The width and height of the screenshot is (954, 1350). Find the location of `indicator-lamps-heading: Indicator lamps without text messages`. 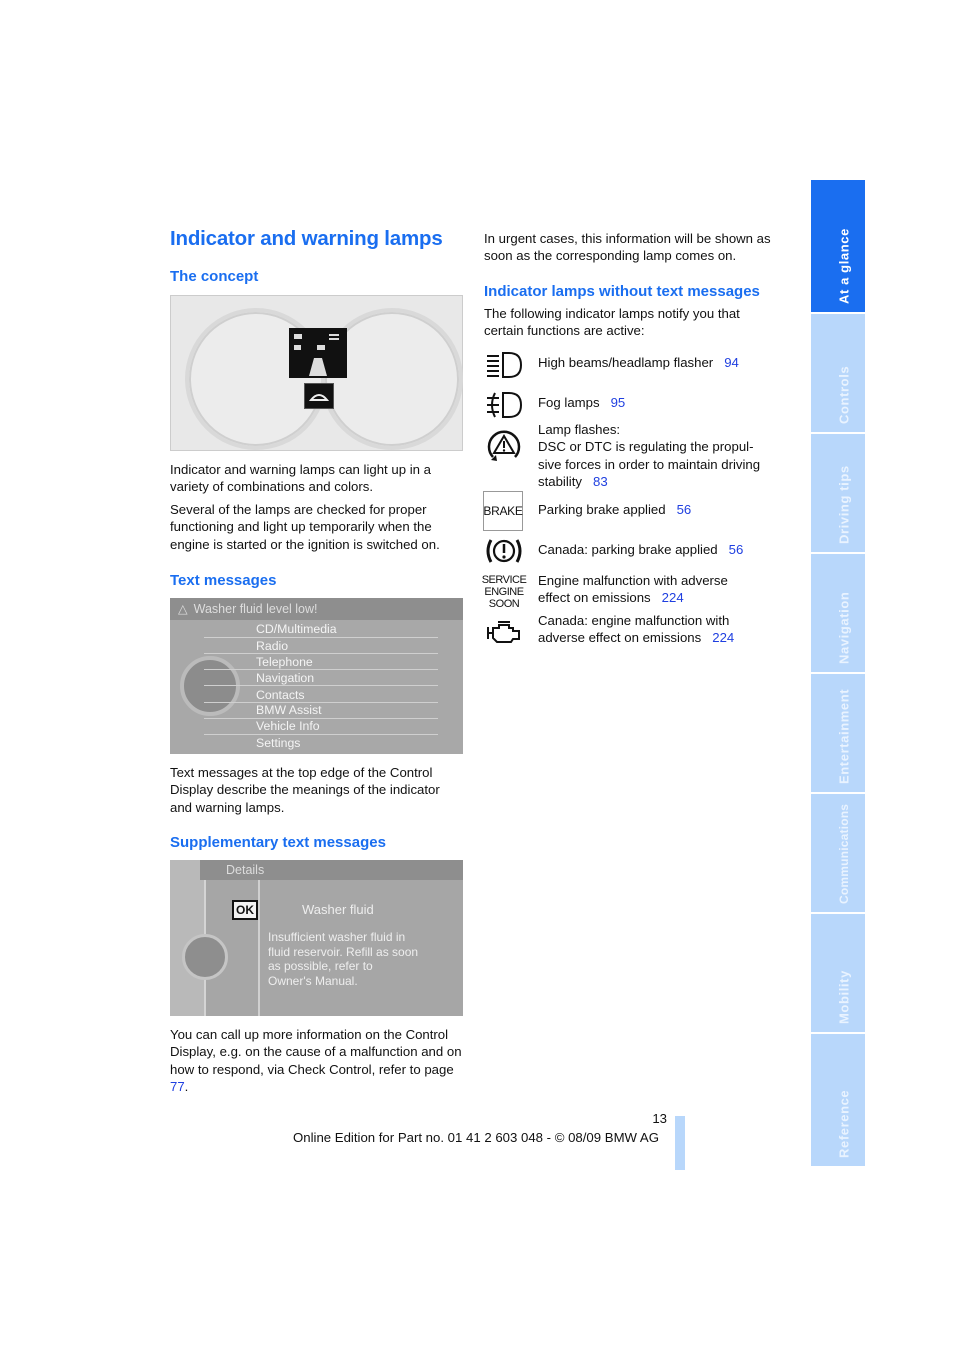

indicator-lamps-heading: Indicator lamps without text messages is located at coordinates (622, 291).